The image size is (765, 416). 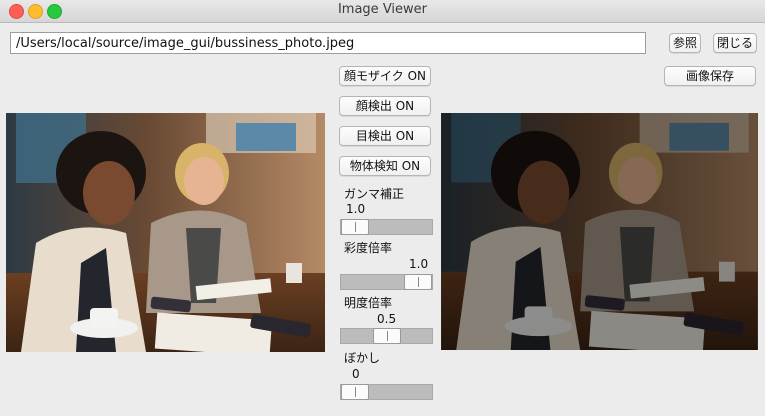 What do you see at coordinates (386, 282) in the screenshot?
I see `saturation-slider` at bounding box center [386, 282].